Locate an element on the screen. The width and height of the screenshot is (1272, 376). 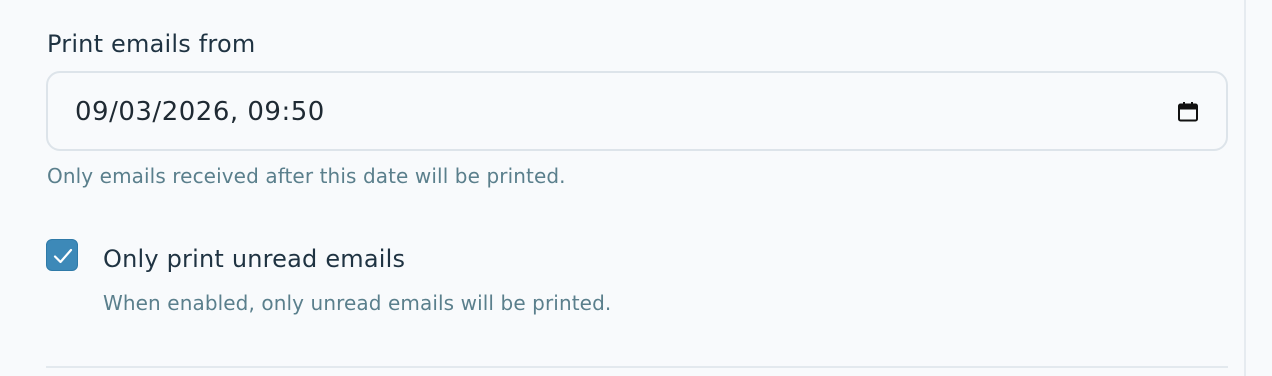
calendar-icon is located at coordinates (1188, 112).